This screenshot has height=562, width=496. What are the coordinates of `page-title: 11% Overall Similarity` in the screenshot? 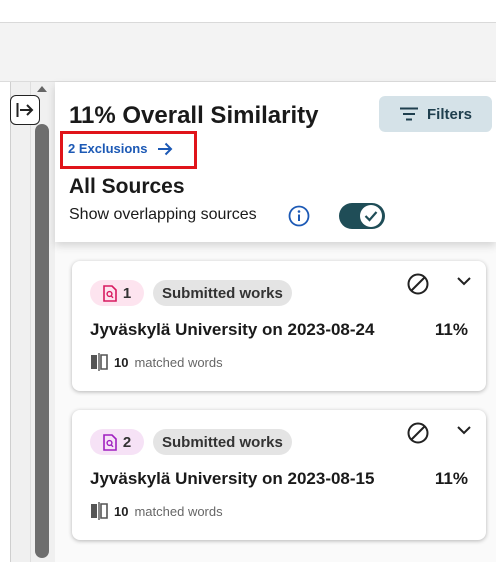 It's located at (194, 115).